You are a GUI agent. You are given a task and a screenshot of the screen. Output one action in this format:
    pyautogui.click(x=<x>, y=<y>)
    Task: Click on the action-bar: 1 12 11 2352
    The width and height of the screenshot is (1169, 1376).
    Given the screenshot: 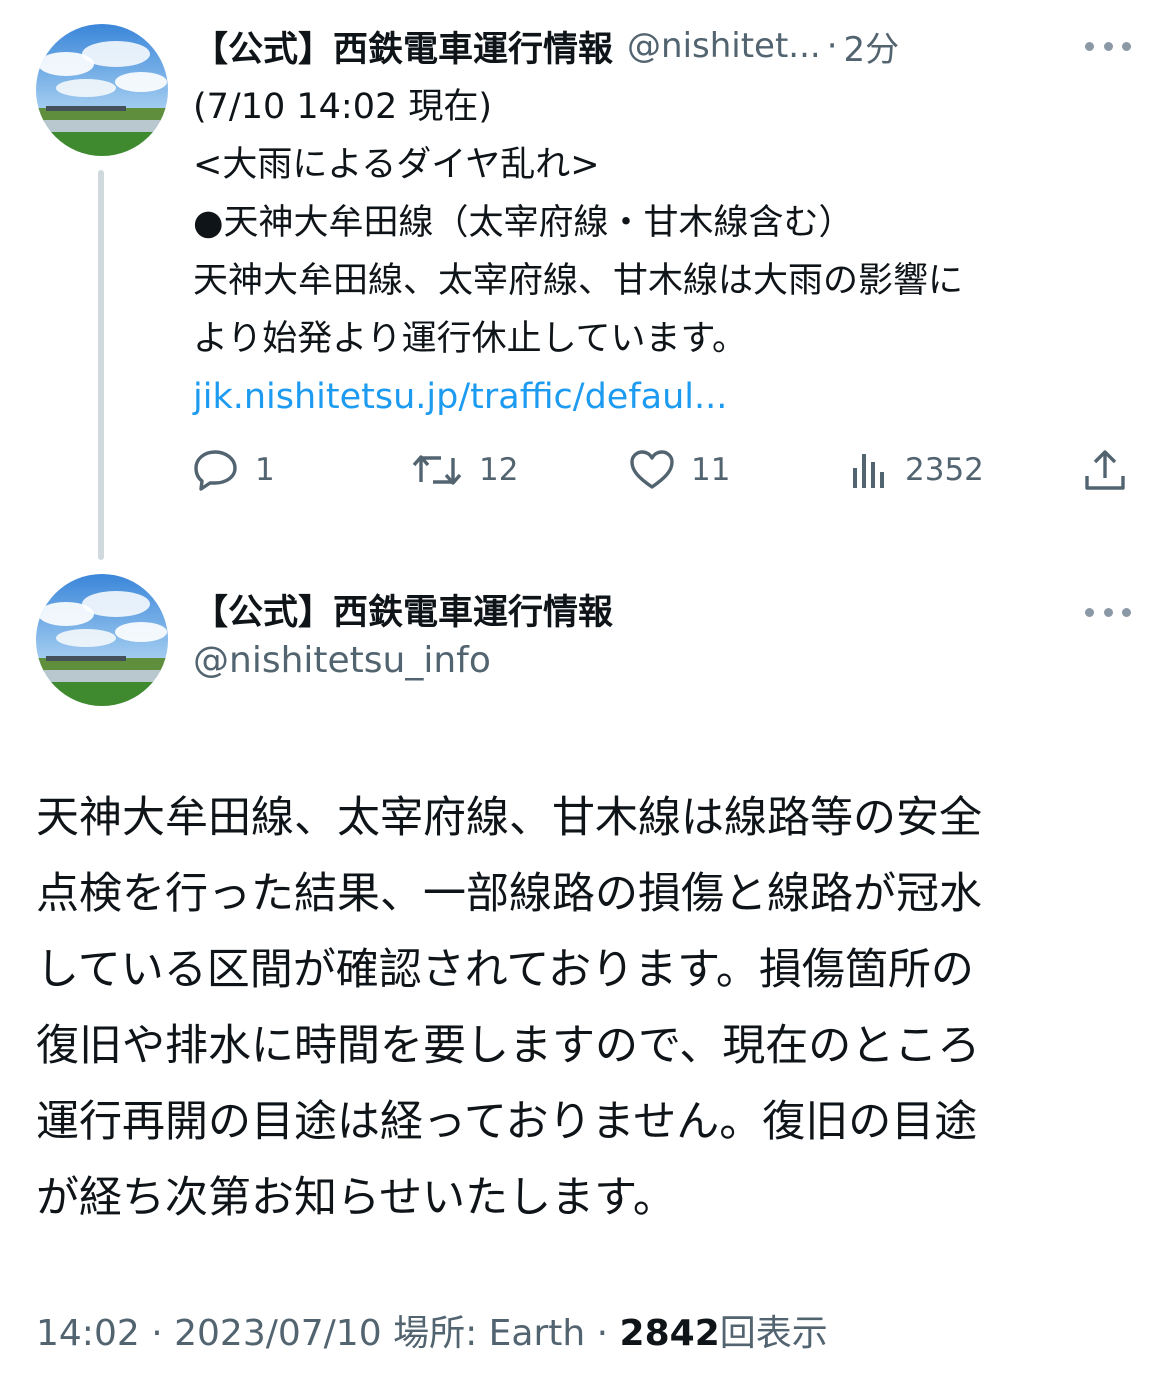 What is the action you would take?
    pyautogui.click(x=663, y=470)
    